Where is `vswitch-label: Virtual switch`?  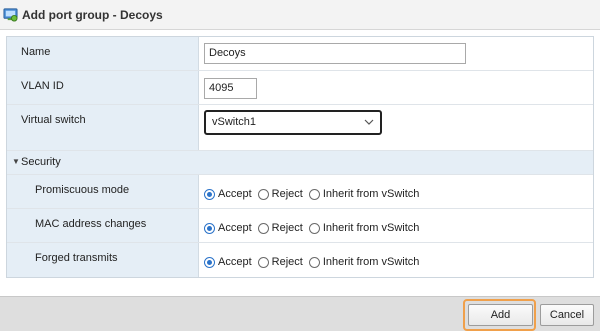
vswitch-label: Virtual switch is located at coordinates (53, 120).